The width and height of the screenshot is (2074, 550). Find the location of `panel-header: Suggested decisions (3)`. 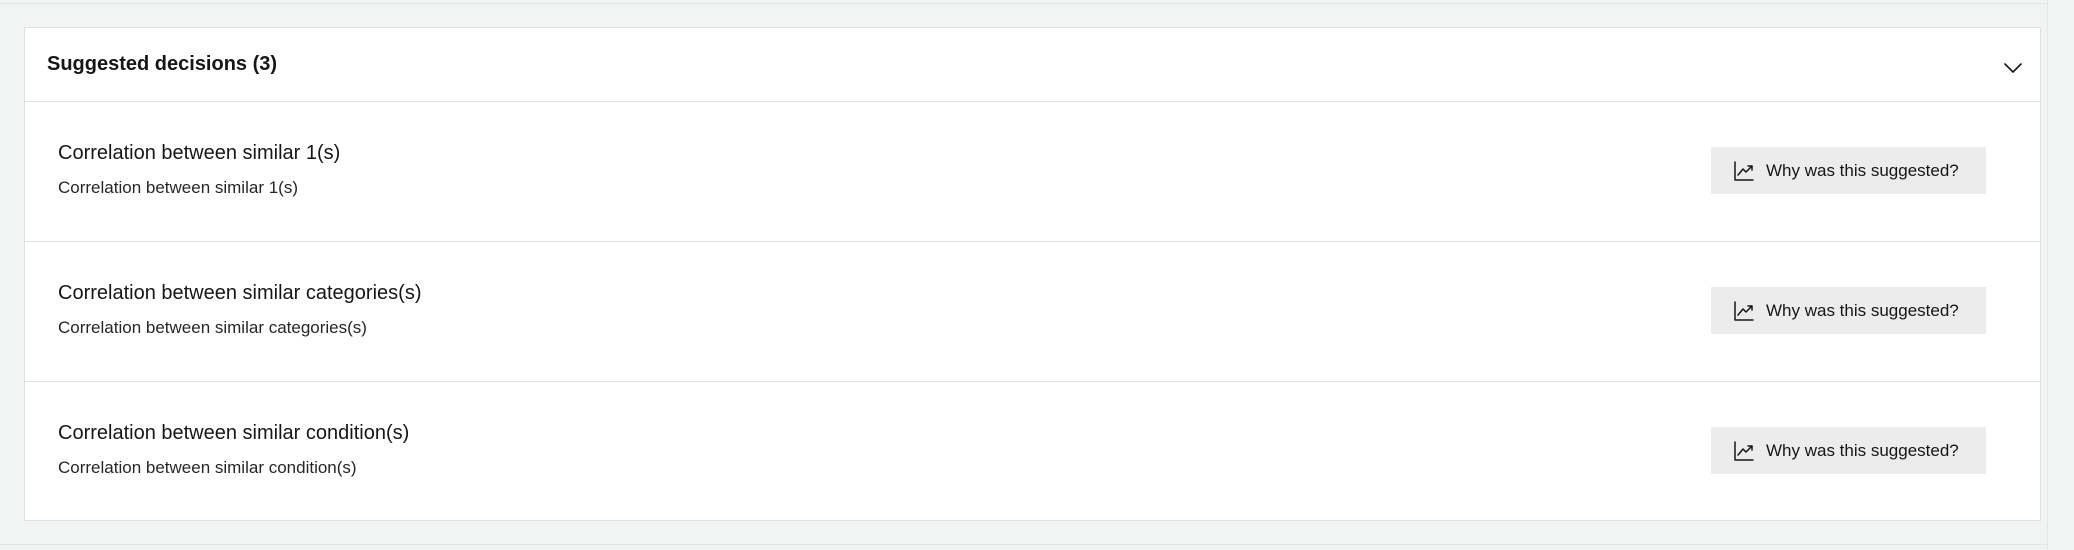

panel-header: Suggested decisions (3) is located at coordinates (1032, 65).